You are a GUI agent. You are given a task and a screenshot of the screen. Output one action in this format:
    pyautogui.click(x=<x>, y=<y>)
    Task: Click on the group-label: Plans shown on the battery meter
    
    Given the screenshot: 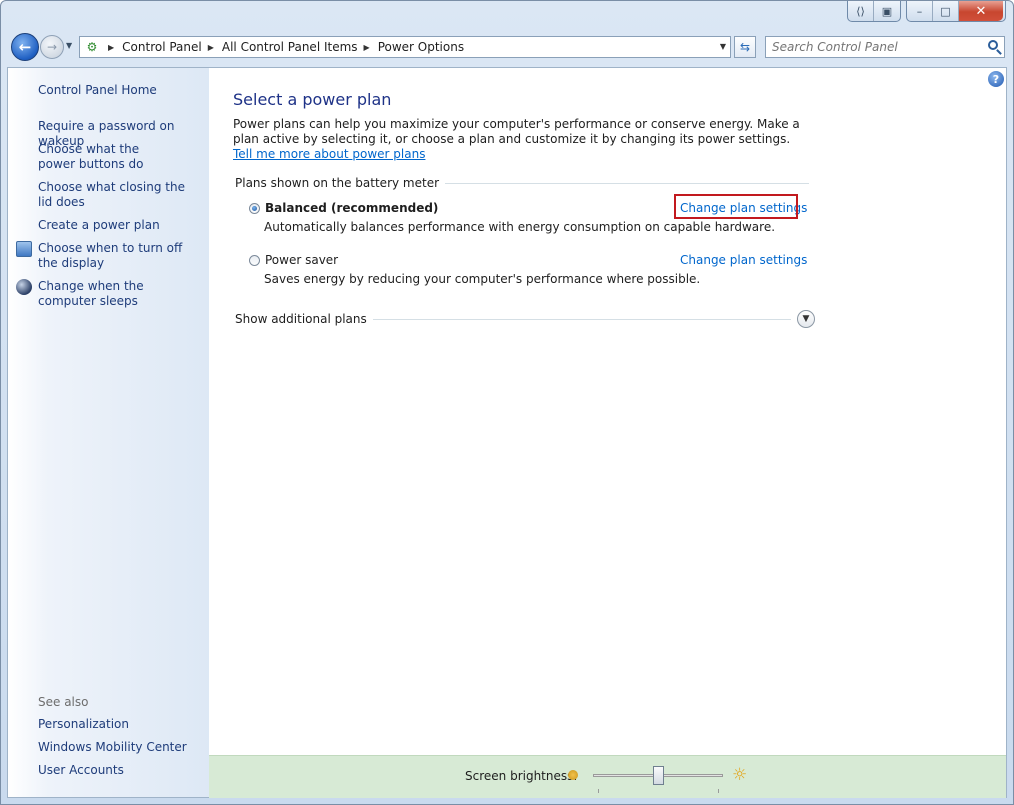 What is the action you would take?
    pyautogui.click(x=340, y=183)
    